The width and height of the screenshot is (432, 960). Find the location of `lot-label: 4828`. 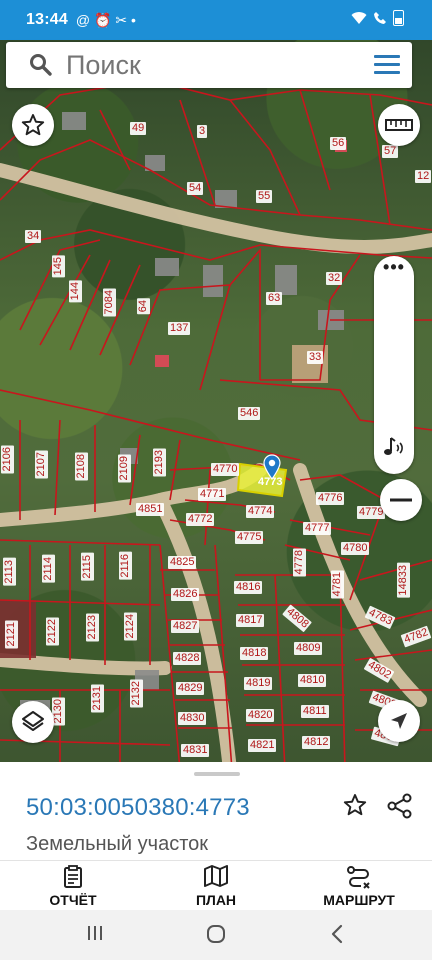

lot-label: 4828 is located at coordinates (187, 658).